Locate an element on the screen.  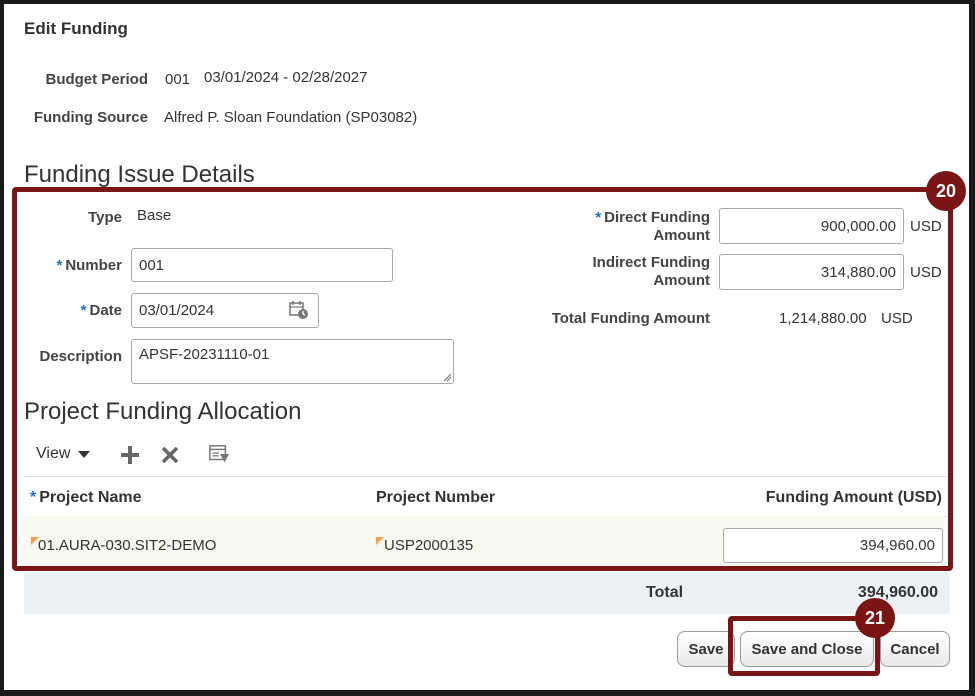
annotation-badge-21: 21 is located at coordinates (875, 618).